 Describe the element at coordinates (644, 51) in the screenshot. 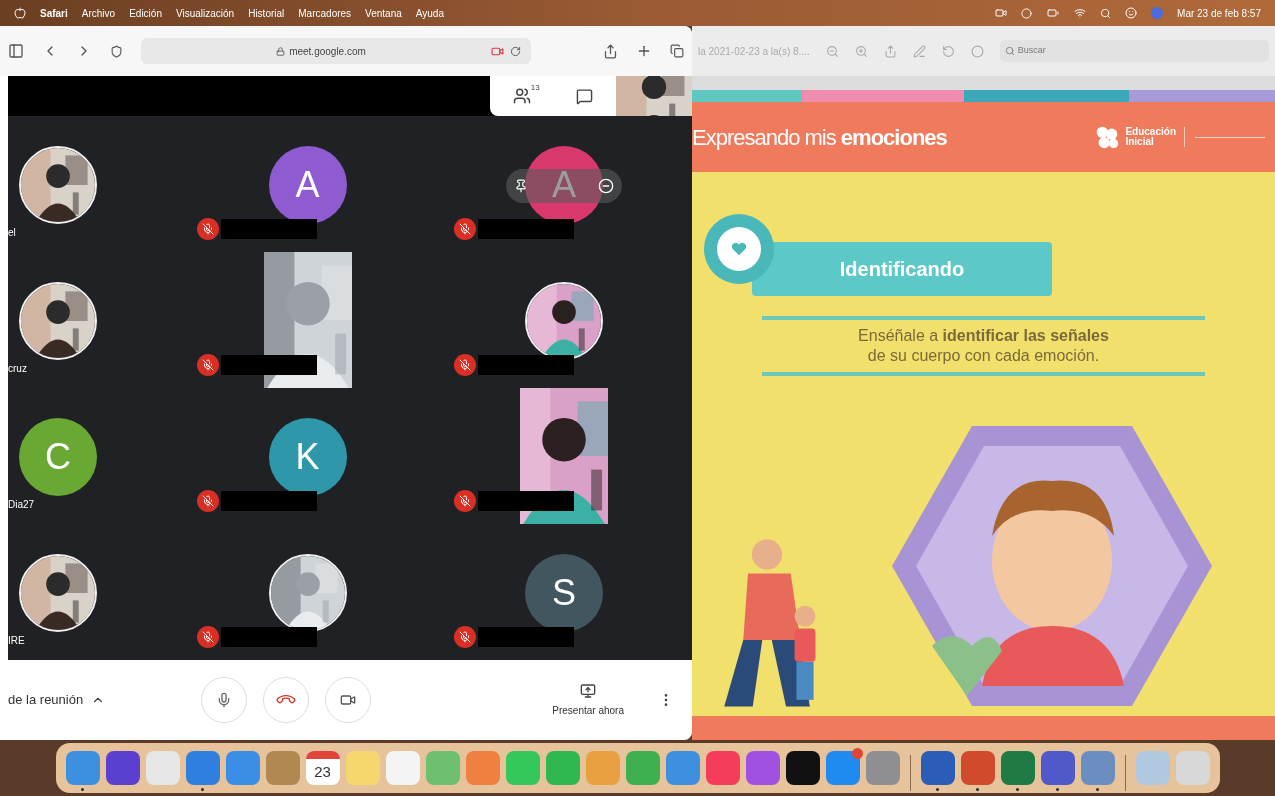

I see `new-tab-icon` at that location.